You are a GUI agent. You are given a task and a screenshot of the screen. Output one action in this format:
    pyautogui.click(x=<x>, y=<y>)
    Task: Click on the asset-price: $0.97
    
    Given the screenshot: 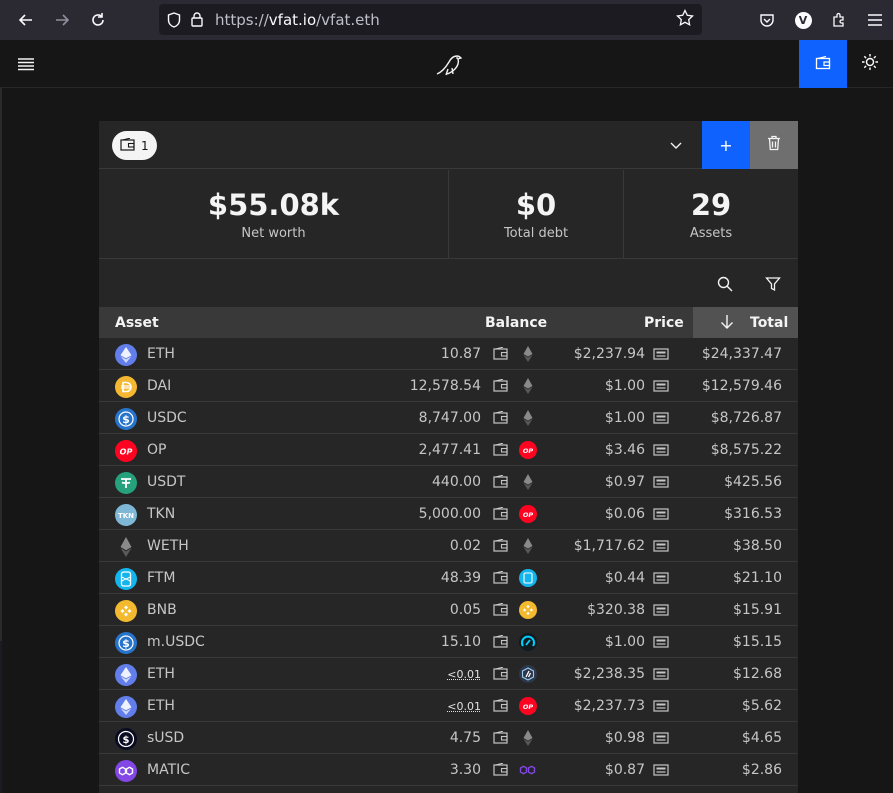 What is the action you would take?
    pyautogui.click(x=624, y=482)
    